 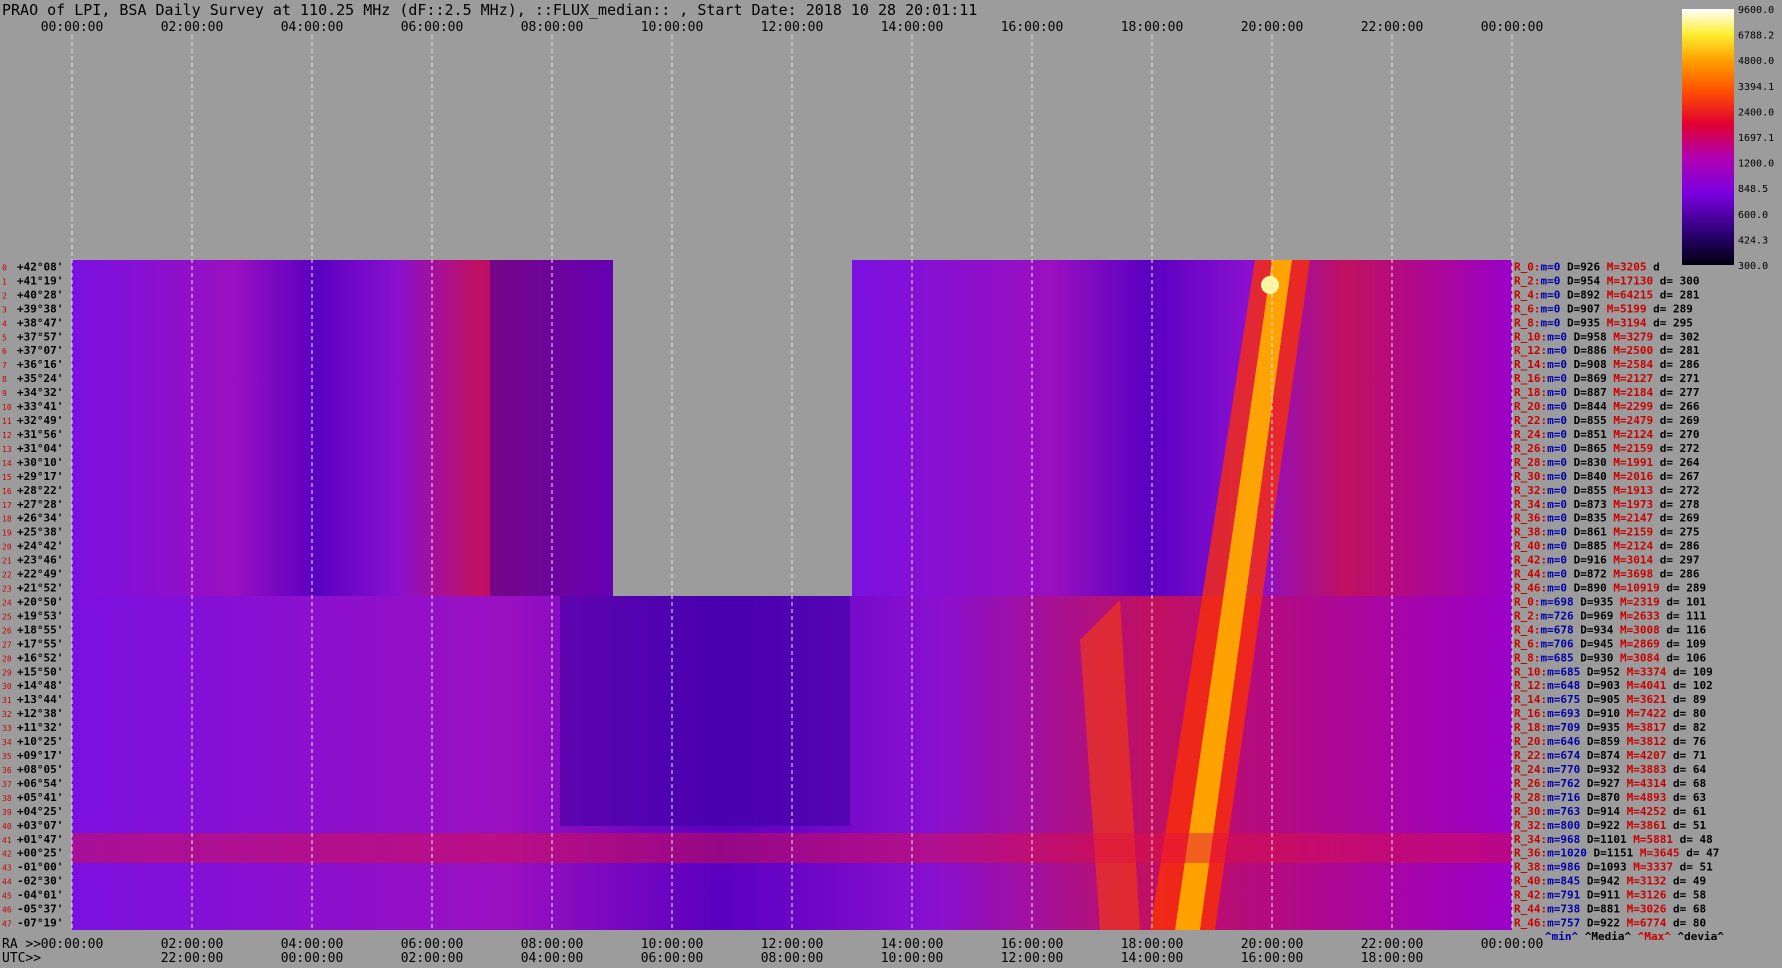 I want to click on beam-stat-value: R_16:, so click(x=1530, y=378).